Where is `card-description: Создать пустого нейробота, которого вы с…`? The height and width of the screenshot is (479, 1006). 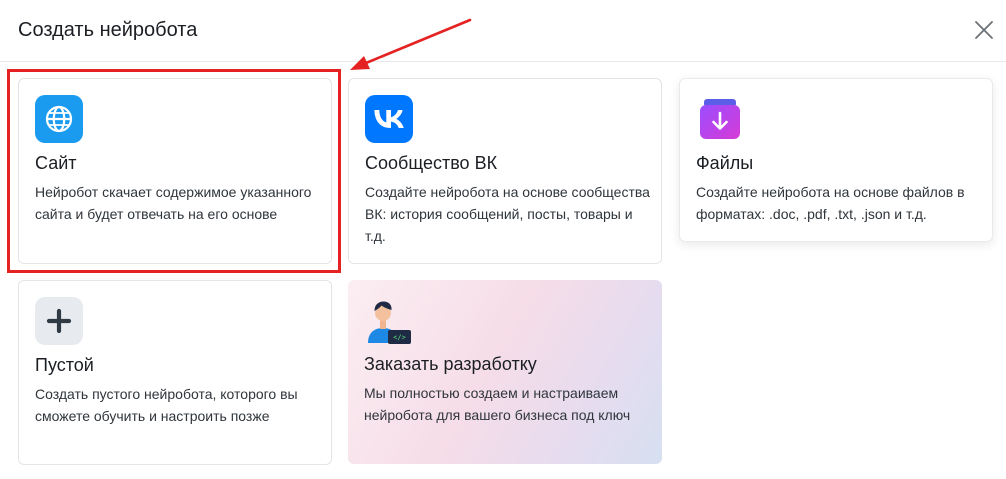 card-description: Создать пустого нейробота, которого вы с… is located at coordinates (166, 405).